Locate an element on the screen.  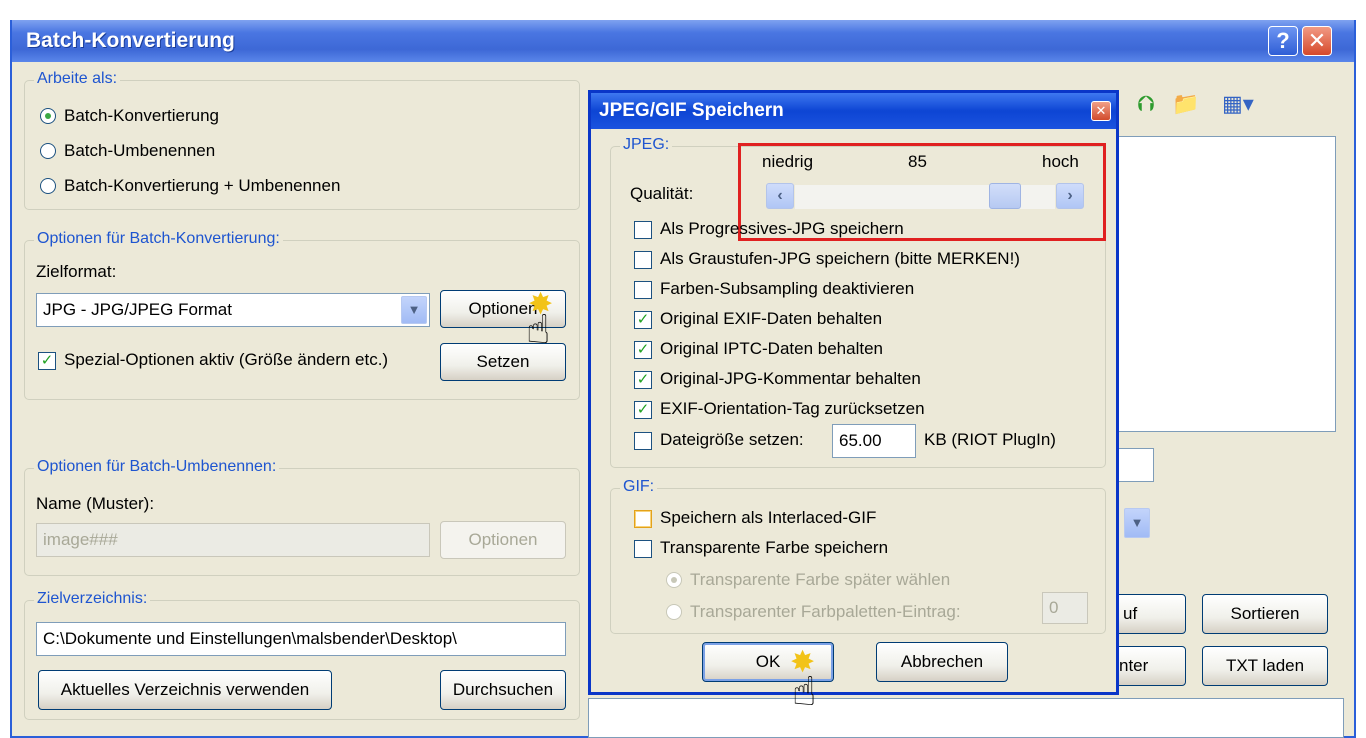
batch-umbenennen-title: Optionen für Batch-Umbenennen: is located at coordinates (157, 467).